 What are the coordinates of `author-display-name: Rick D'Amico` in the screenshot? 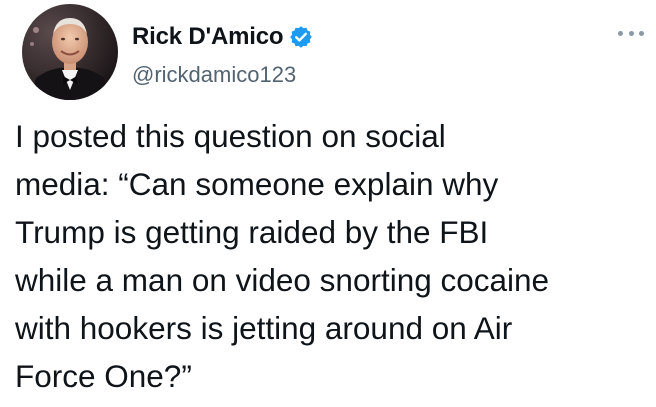 It's located at (208, 37).